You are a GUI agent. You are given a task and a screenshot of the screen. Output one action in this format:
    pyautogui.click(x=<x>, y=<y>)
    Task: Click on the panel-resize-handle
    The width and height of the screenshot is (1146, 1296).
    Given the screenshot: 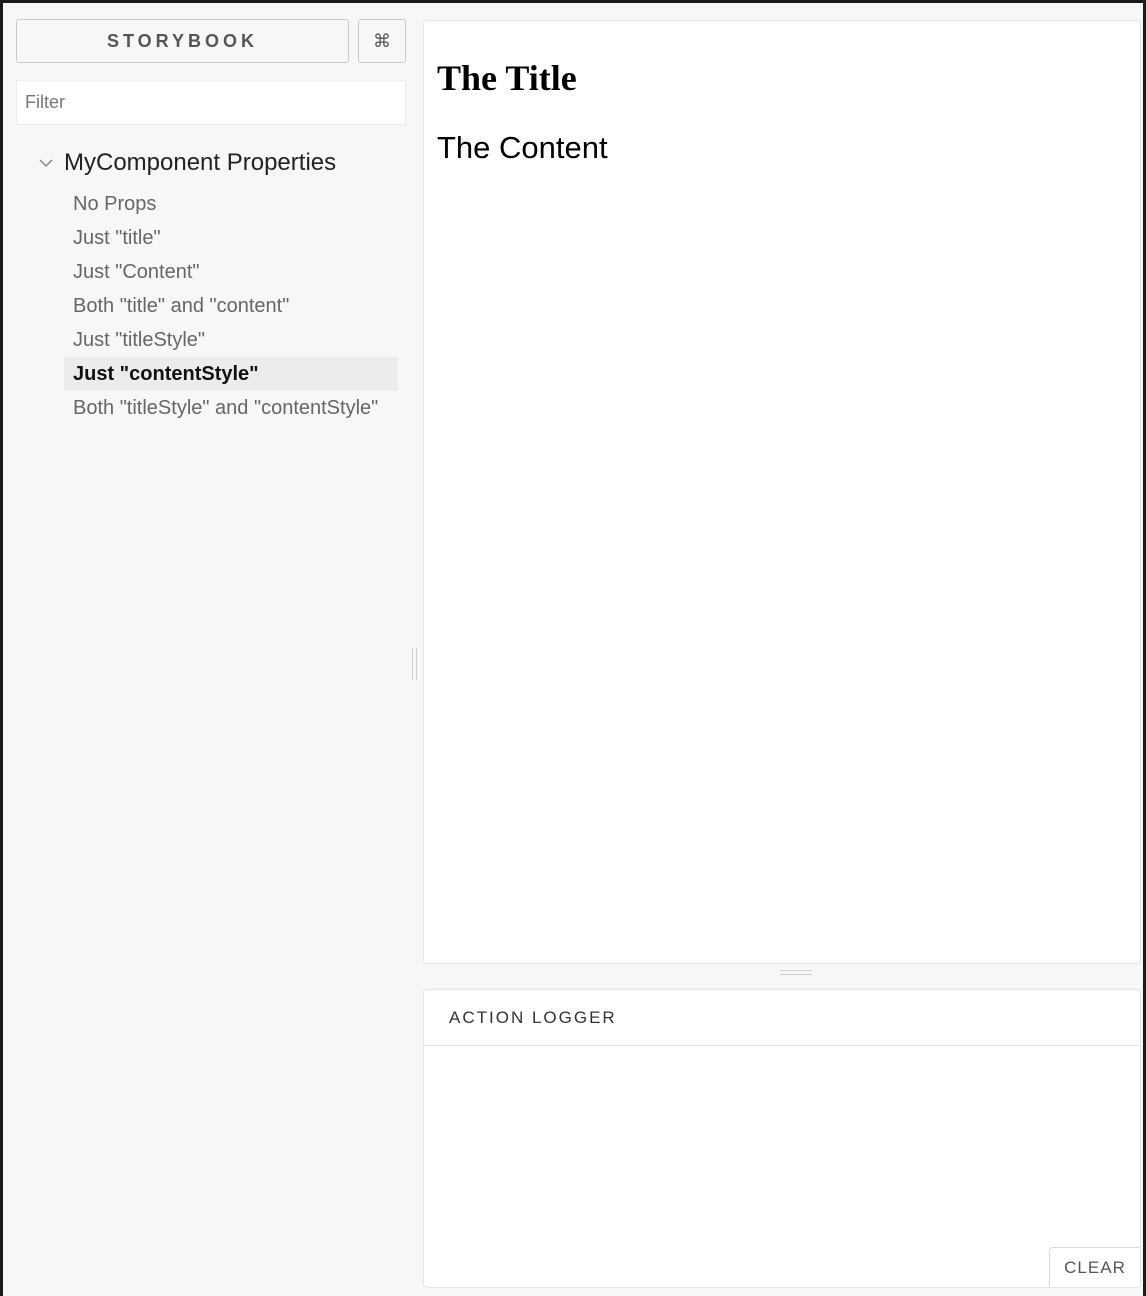 What is the action you would take?
    pyautogui.click(x=796, y=972)
    